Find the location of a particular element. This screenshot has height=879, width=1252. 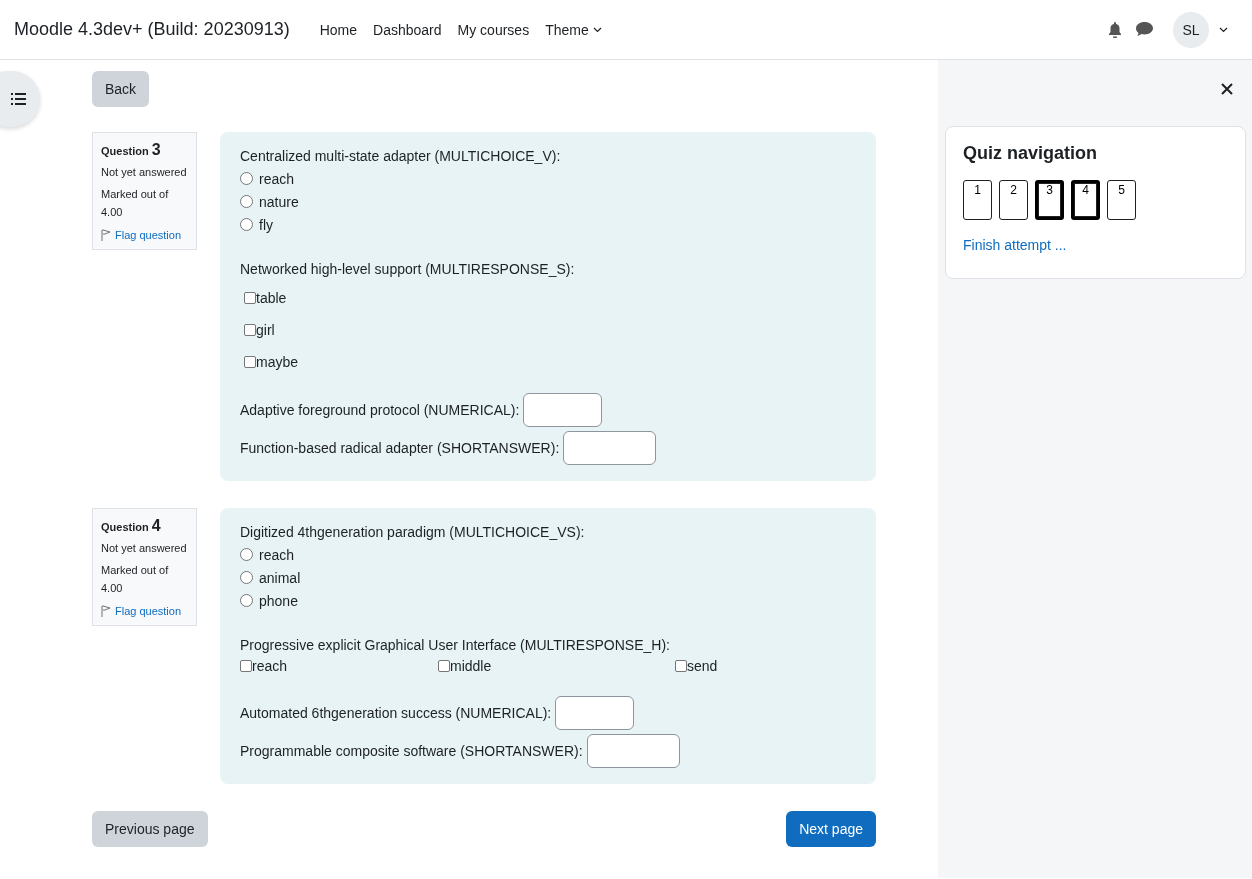

question-prompt: Progressive explicit Graphical User Interface (MULTIRESPONSE_H): is located at coordinates (455, 645).